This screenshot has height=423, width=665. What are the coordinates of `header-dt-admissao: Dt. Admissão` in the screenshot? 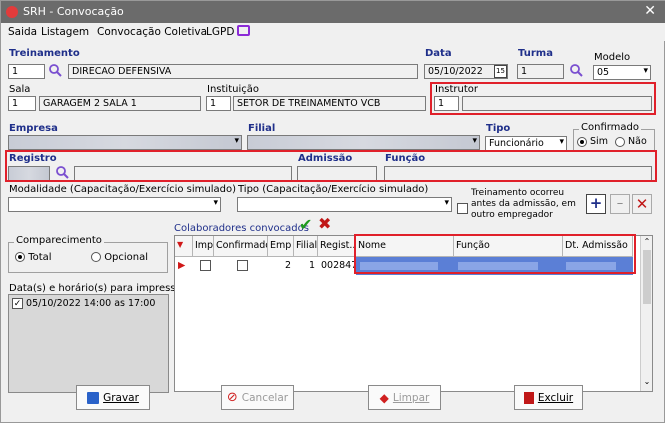 It's located at (598, 246).